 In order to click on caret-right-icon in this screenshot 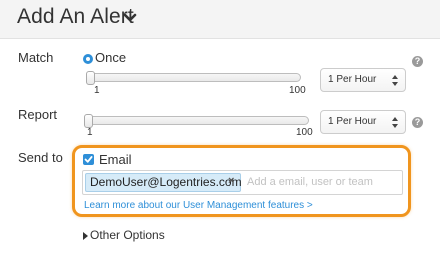, I will do `click(85, 236)`.